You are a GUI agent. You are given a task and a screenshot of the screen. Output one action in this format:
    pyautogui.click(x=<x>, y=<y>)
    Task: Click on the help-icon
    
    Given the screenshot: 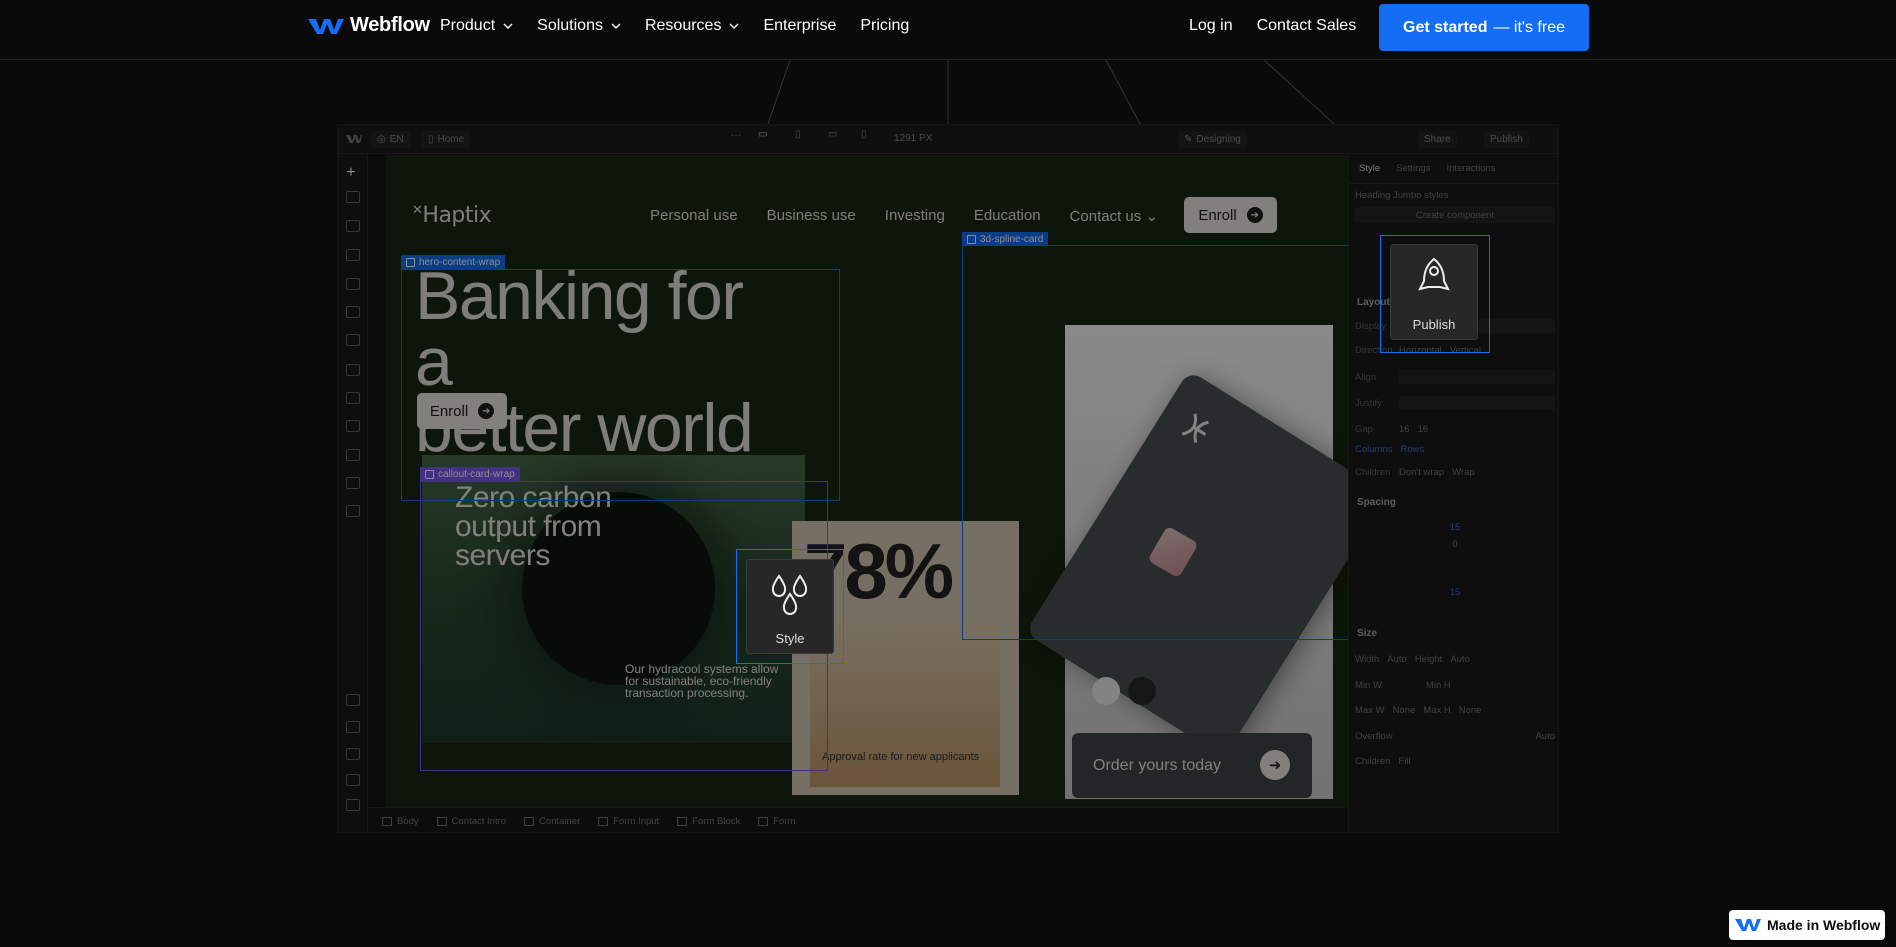 What is the action you would take?
    pyautogui.click(x=353, y=727)
    